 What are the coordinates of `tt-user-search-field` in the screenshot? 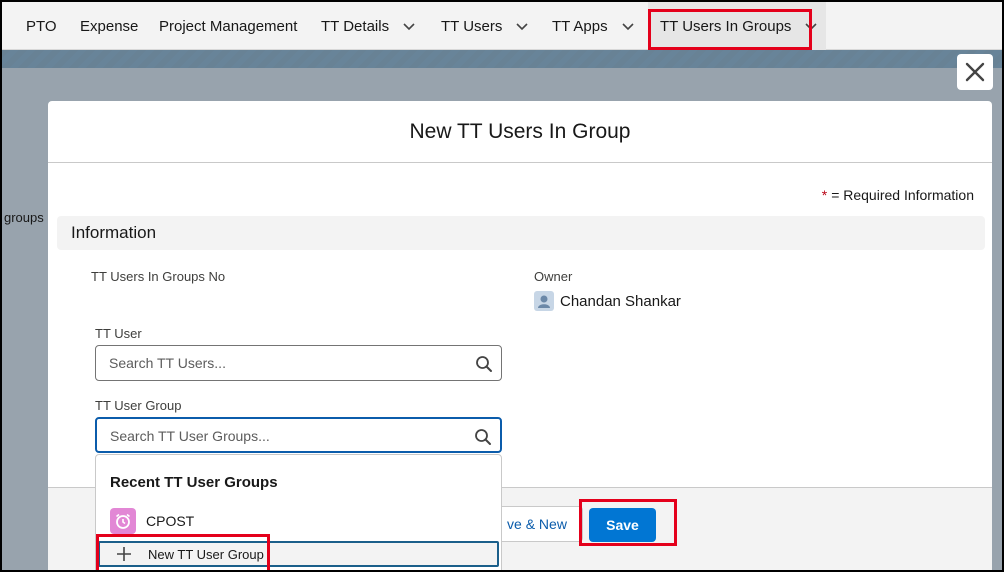 It's located at (298, 363).